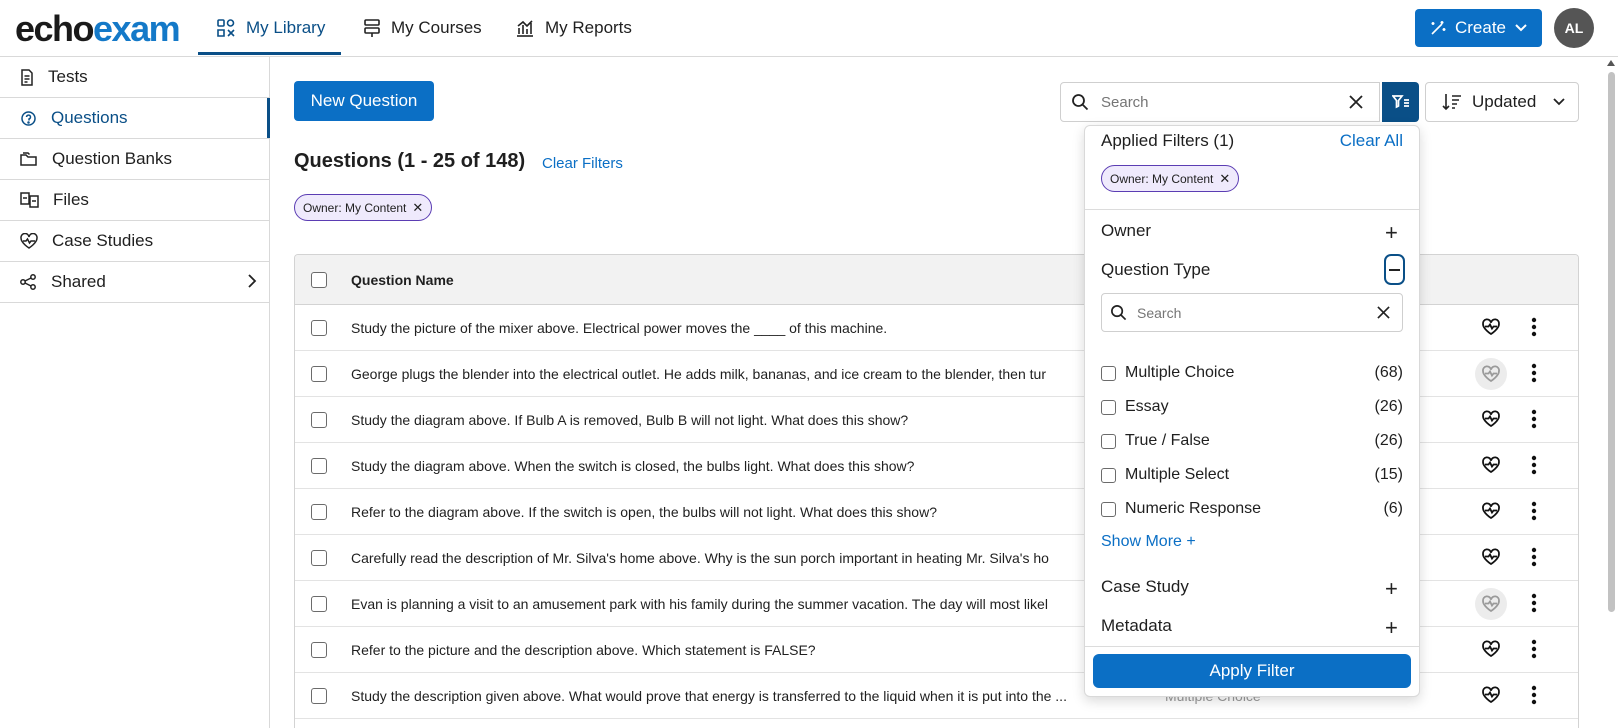 This screenshot has height=728, width=1618. I want to click on sidebar-item-question-banks: Question Banks, so click(134, 159).